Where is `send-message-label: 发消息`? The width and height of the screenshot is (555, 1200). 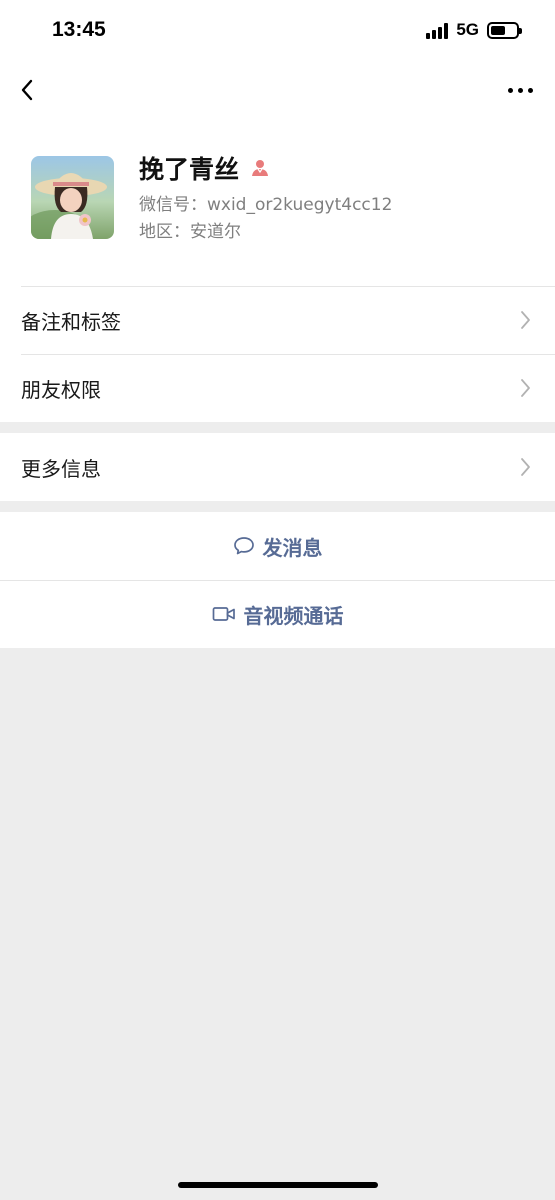 send-message-label: 发消息 is located at coordinates (292, 547).